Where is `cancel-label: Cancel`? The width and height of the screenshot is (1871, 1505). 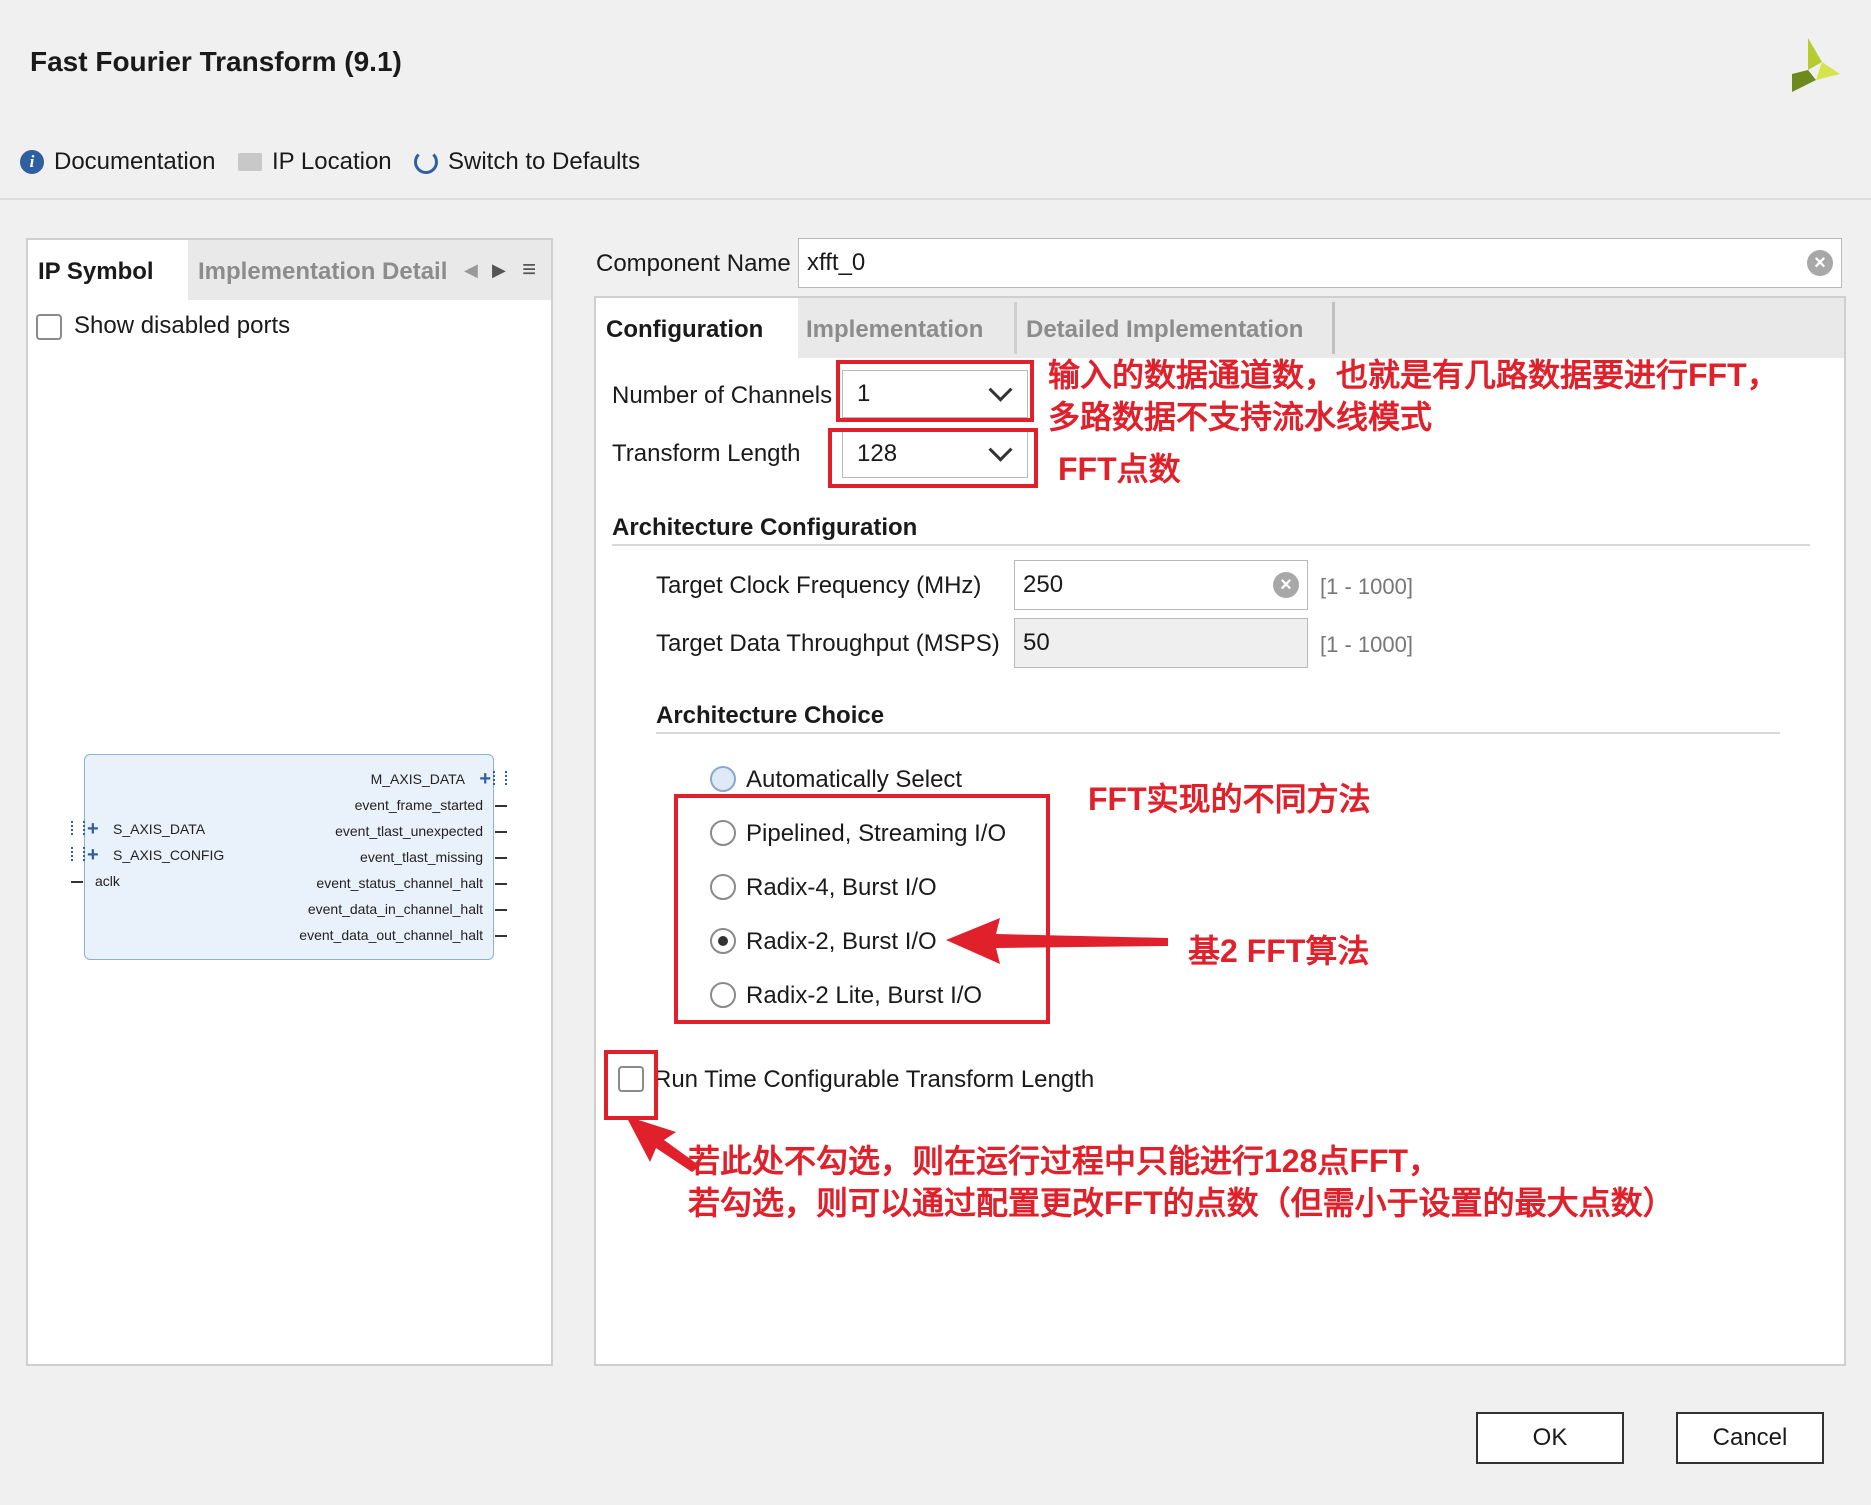
cancel-label: Cancel is located at coordinates (1750, 1437).